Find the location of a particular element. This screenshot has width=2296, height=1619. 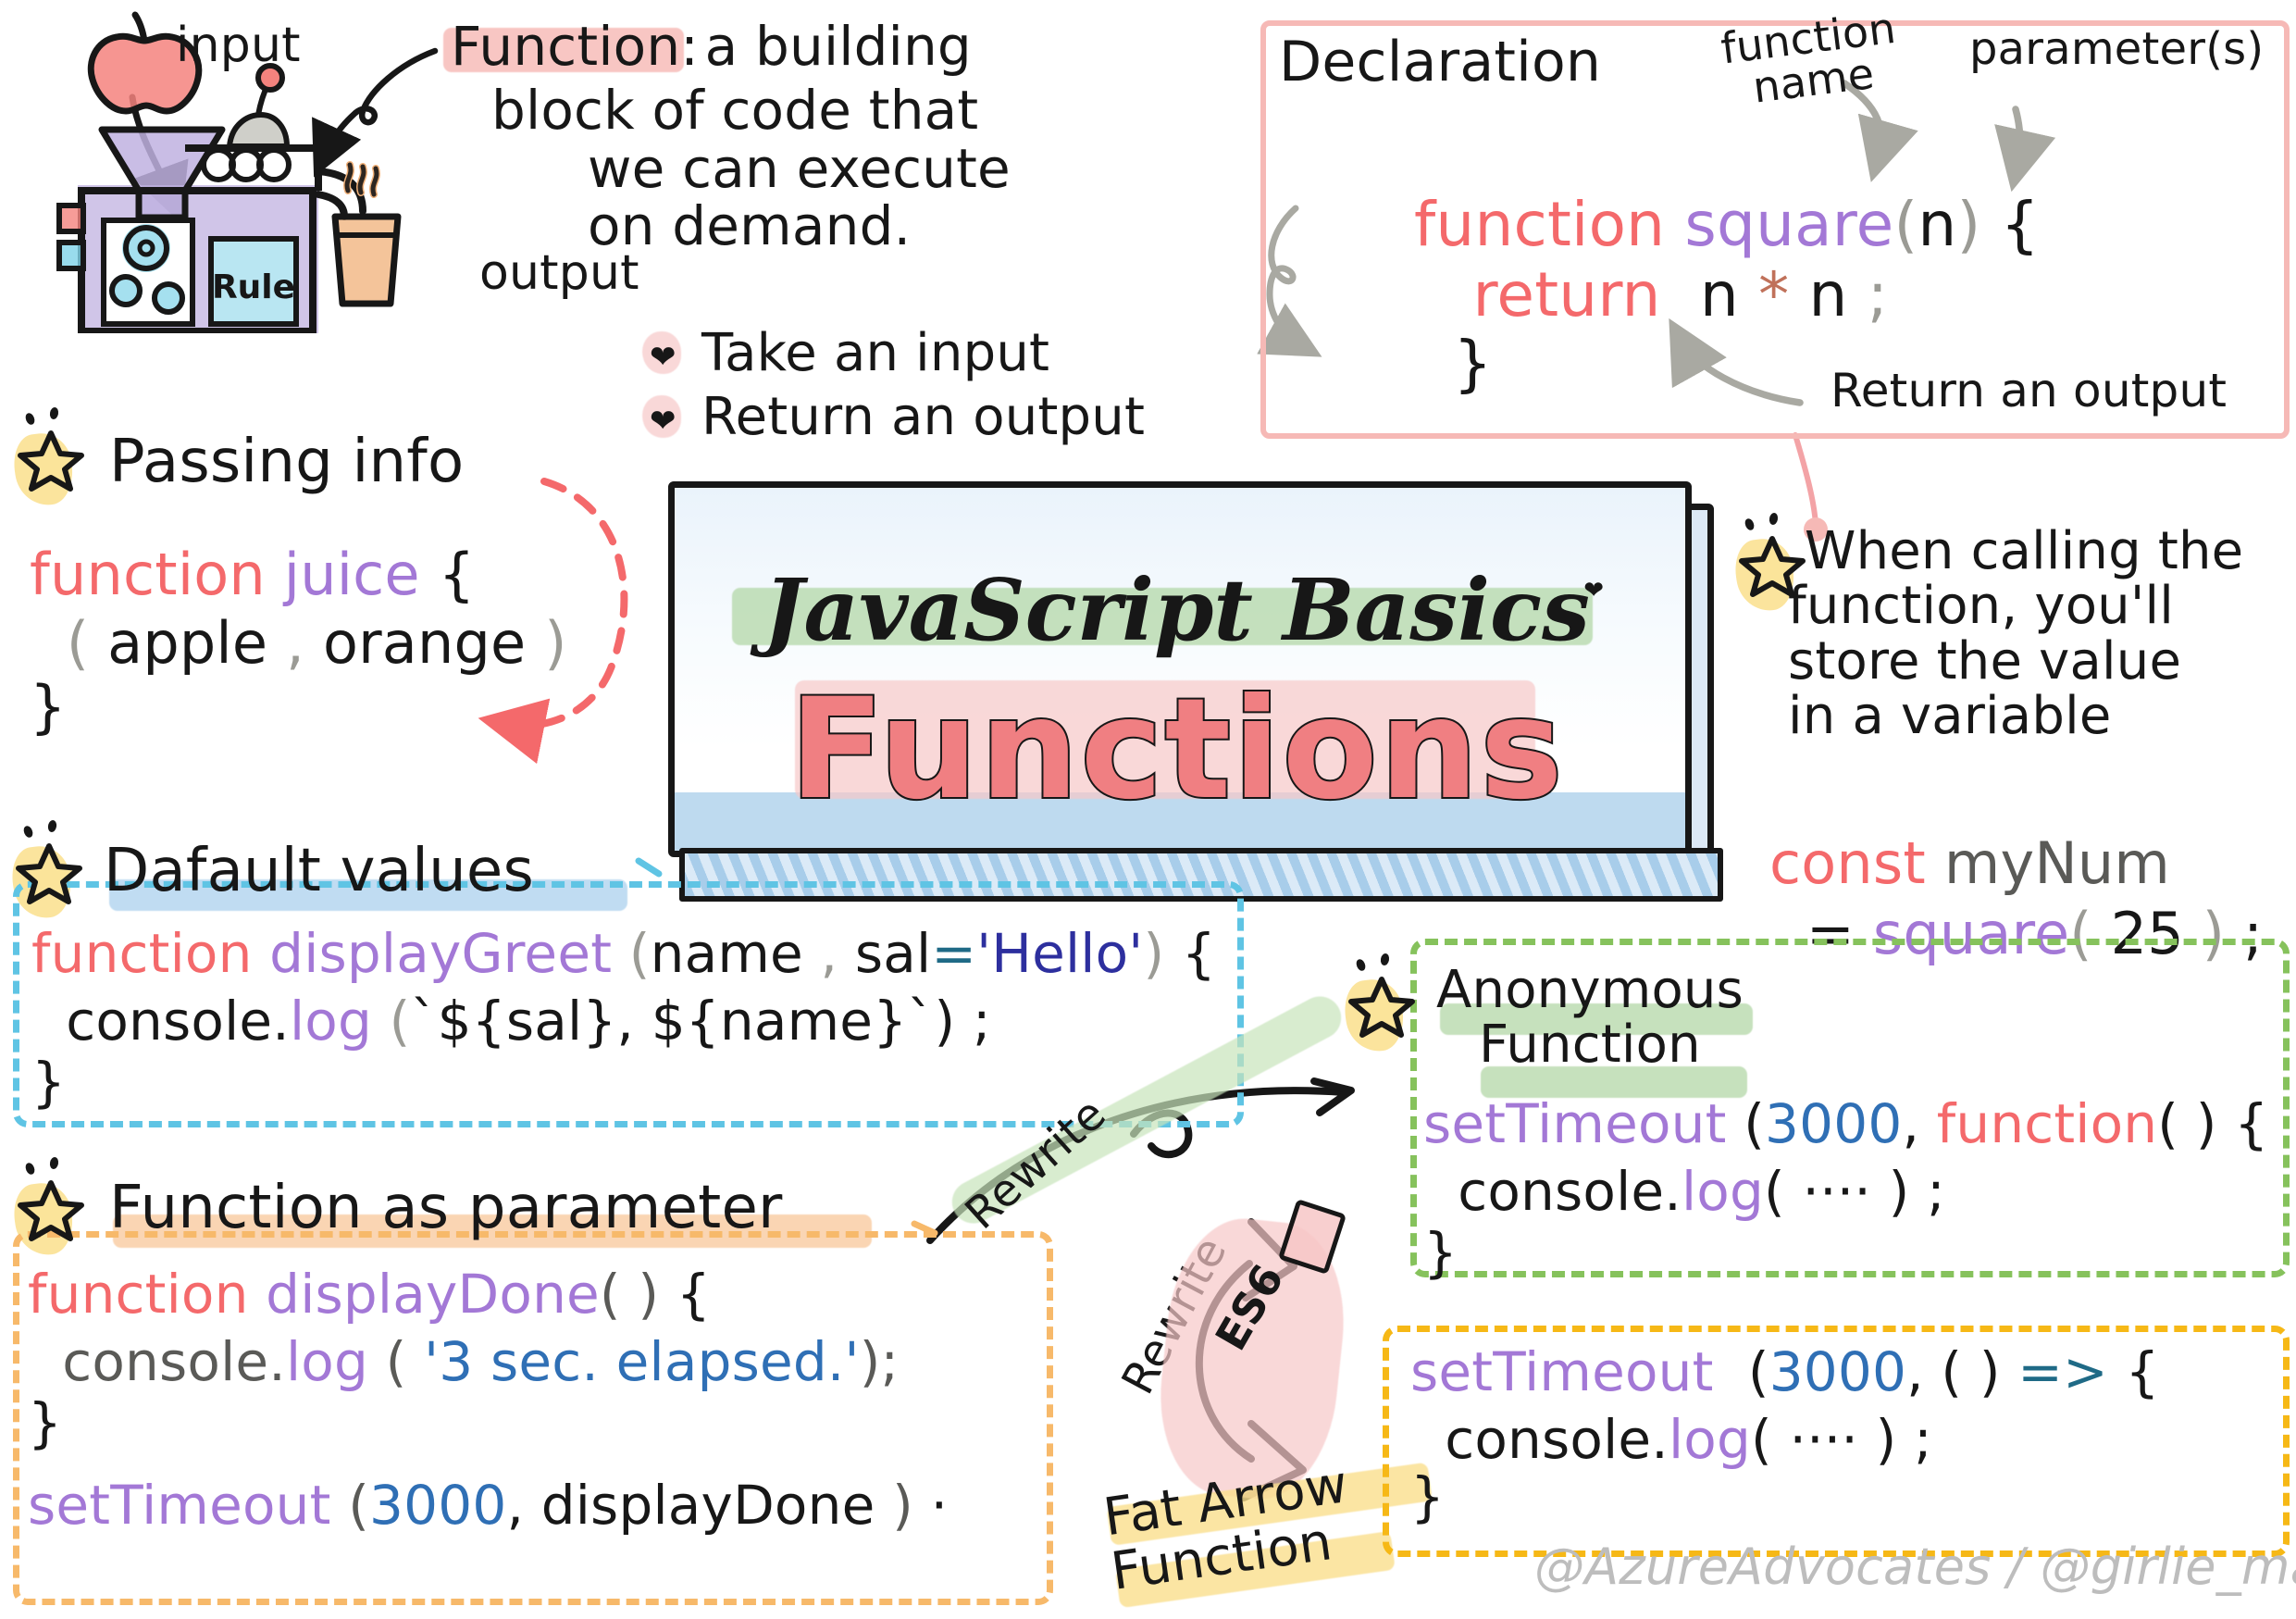

code-line: console.log( ···· ) ; is located at coordinates (1846, 1192).